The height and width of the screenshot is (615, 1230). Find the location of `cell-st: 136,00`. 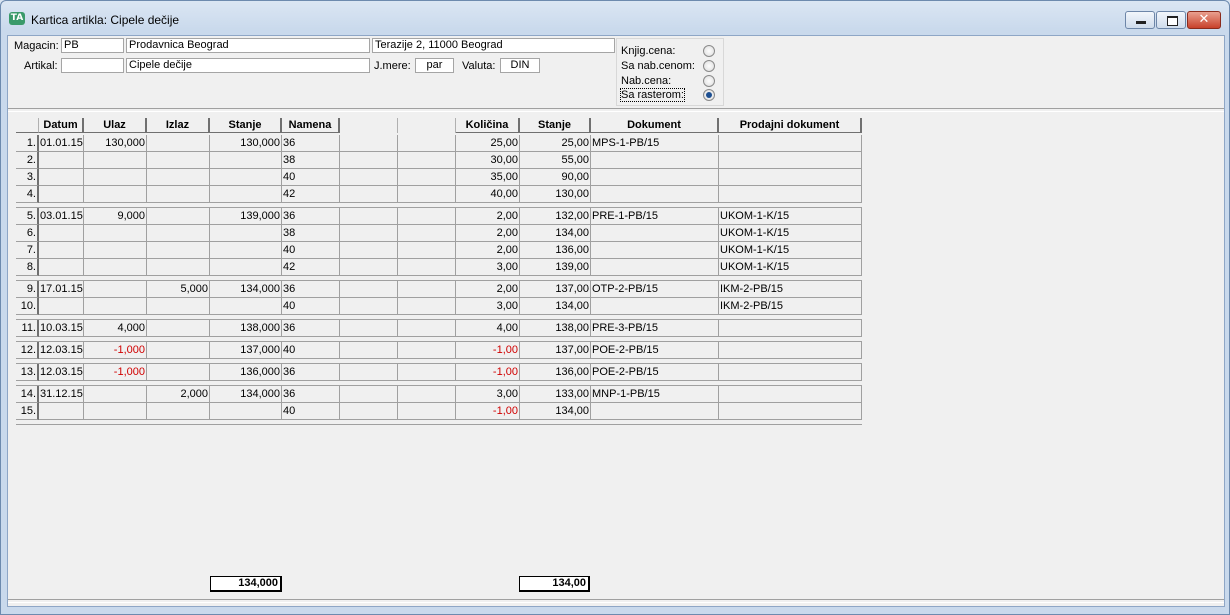

cell-st: 136,00 is located at coordinates (555, 250).